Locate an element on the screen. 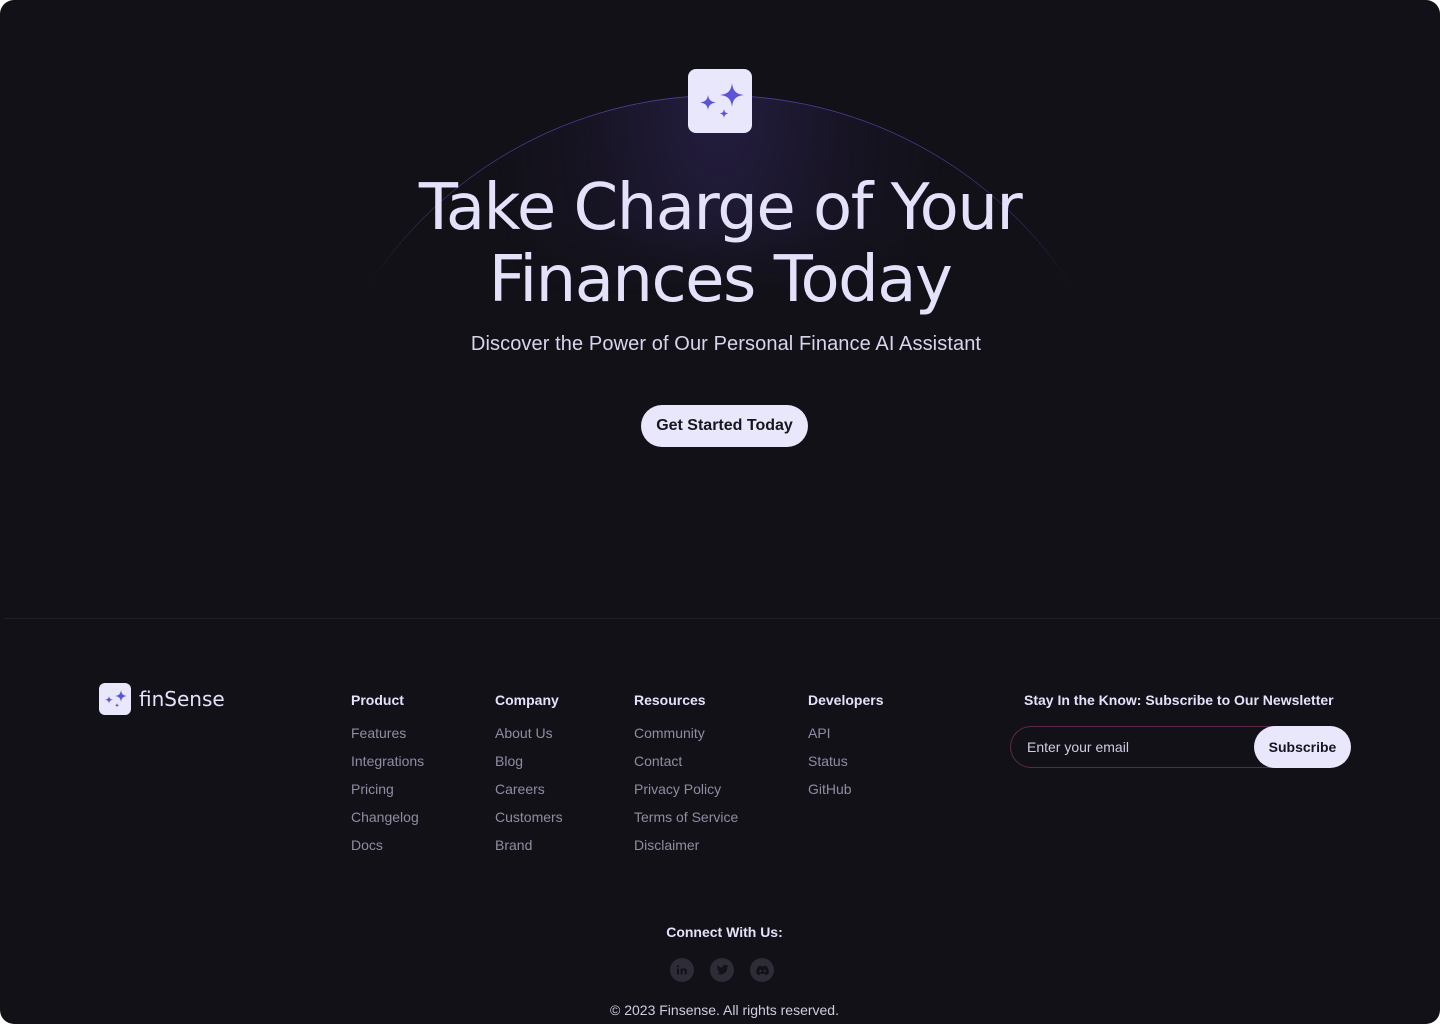 Image resolution: width=1440 pixels, height=1024 pixels. social-links is located at coordinates (722, 970).